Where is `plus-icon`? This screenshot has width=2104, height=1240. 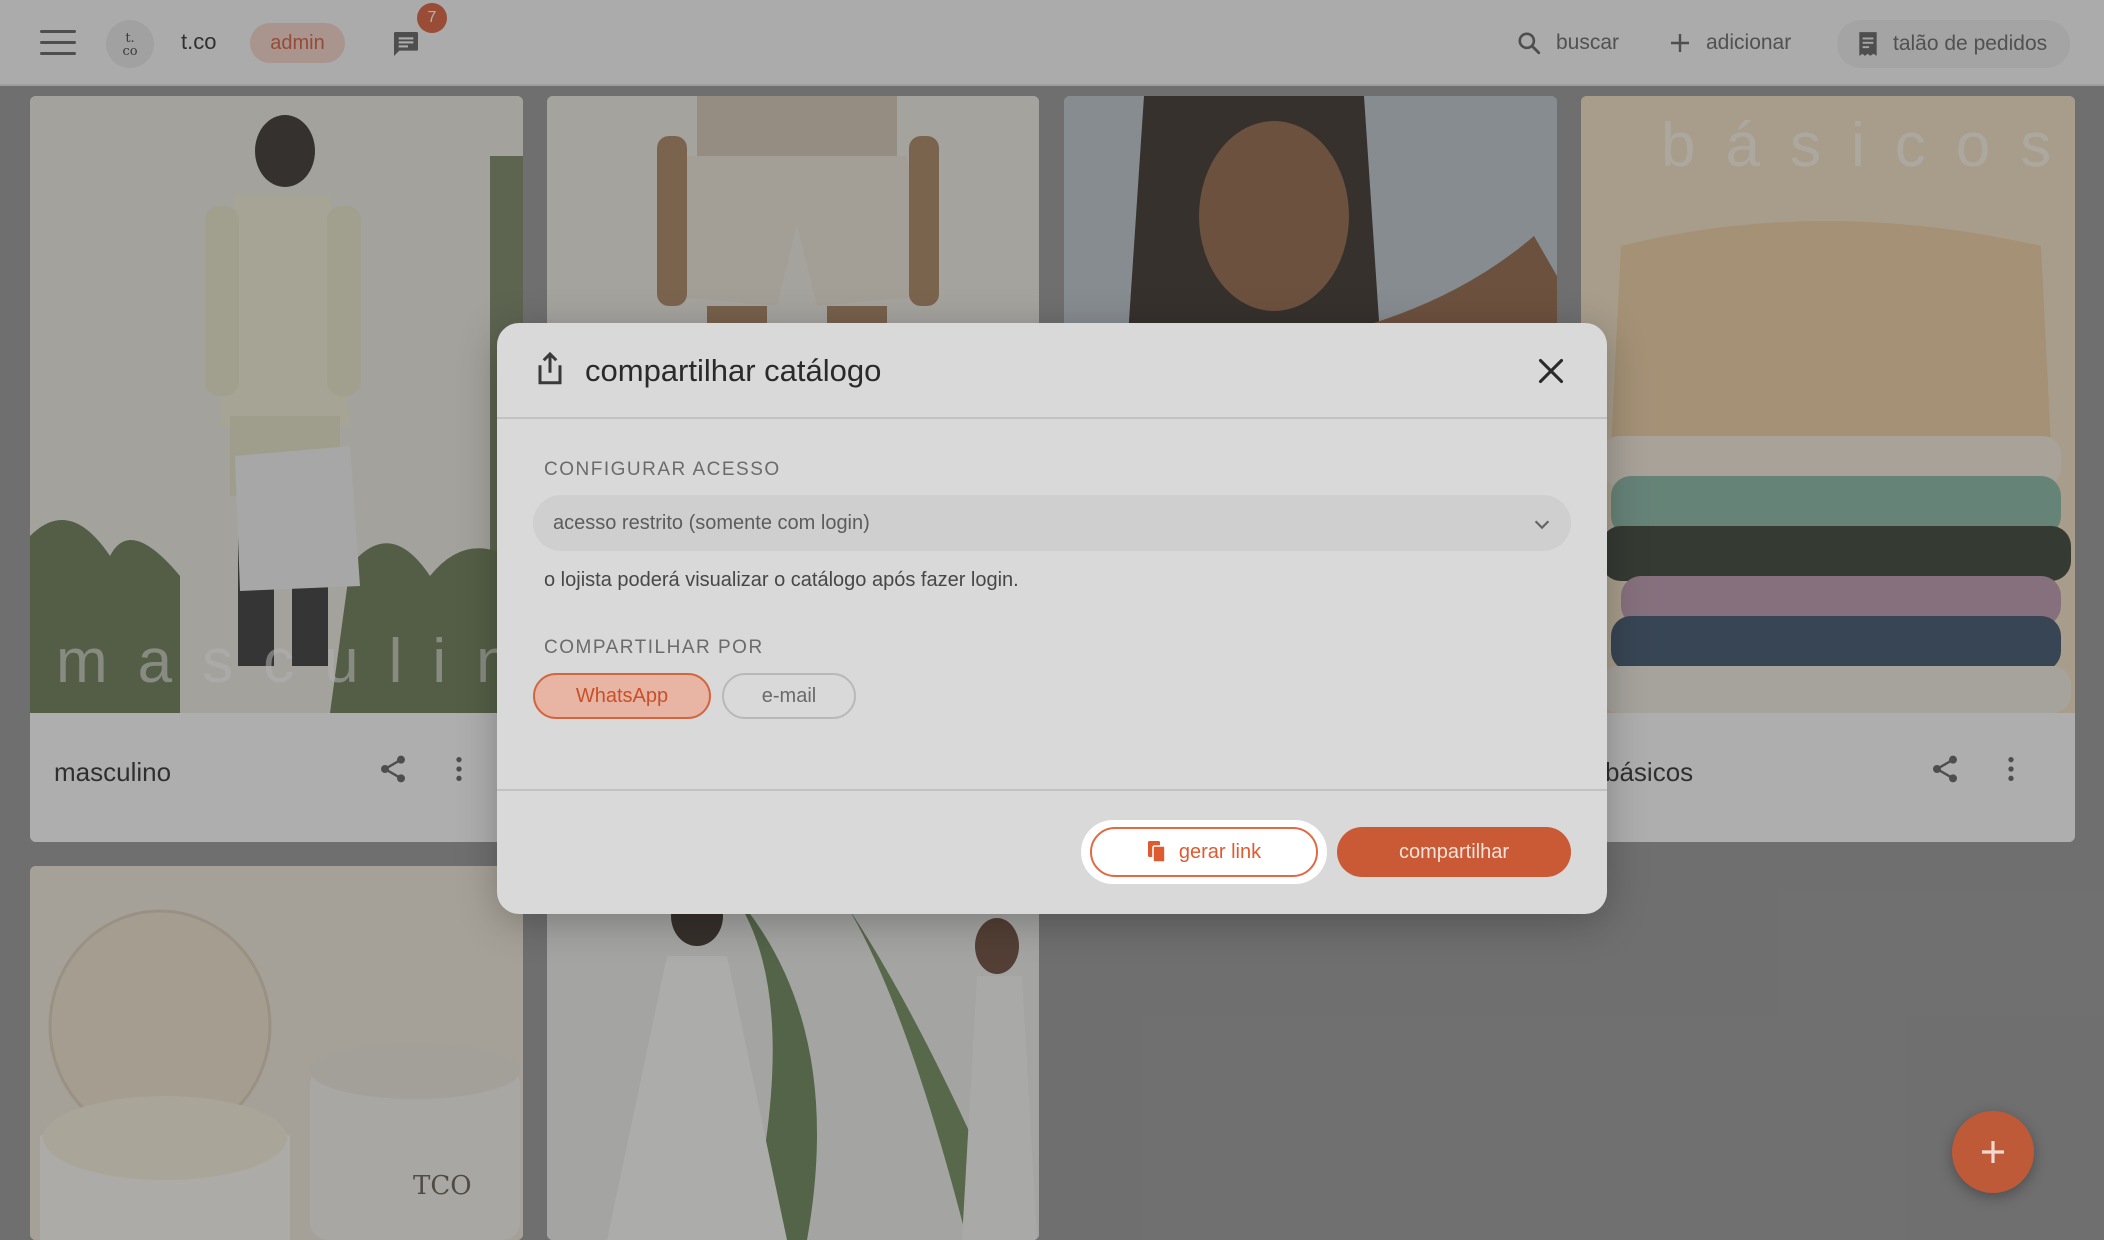 plus-icon is located at coordinates (1993, 1152).